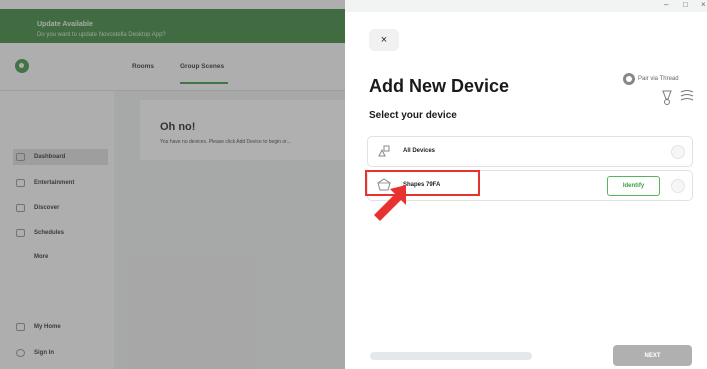 This screenshot has height=369, width=707. Describe the element at coordinates (658, 79) in the screenshot. I see `pair-via-thread-label: Pair via Thread` at that location.